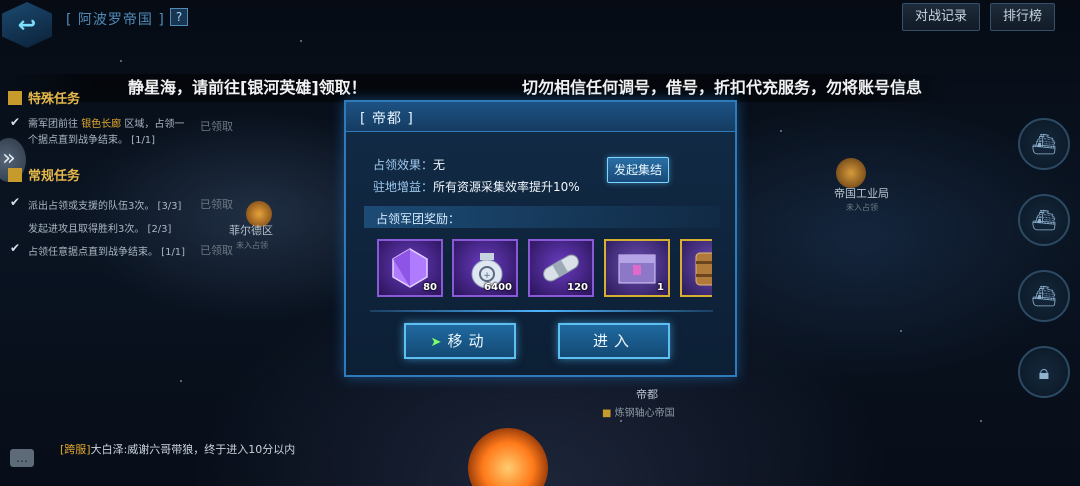 This screenshot has width=1080, height=486. I want to click on special-task-line-1: 需军团前往 银色长廊 区域，占领一, so click(106, 124).